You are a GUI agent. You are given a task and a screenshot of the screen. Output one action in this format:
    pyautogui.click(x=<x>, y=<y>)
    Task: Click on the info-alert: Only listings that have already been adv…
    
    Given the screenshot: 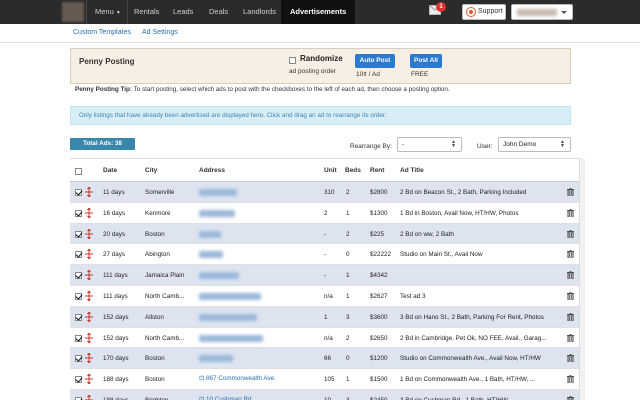 What is the action you would take?
    pyautogui.click(x=320, y=115)
    